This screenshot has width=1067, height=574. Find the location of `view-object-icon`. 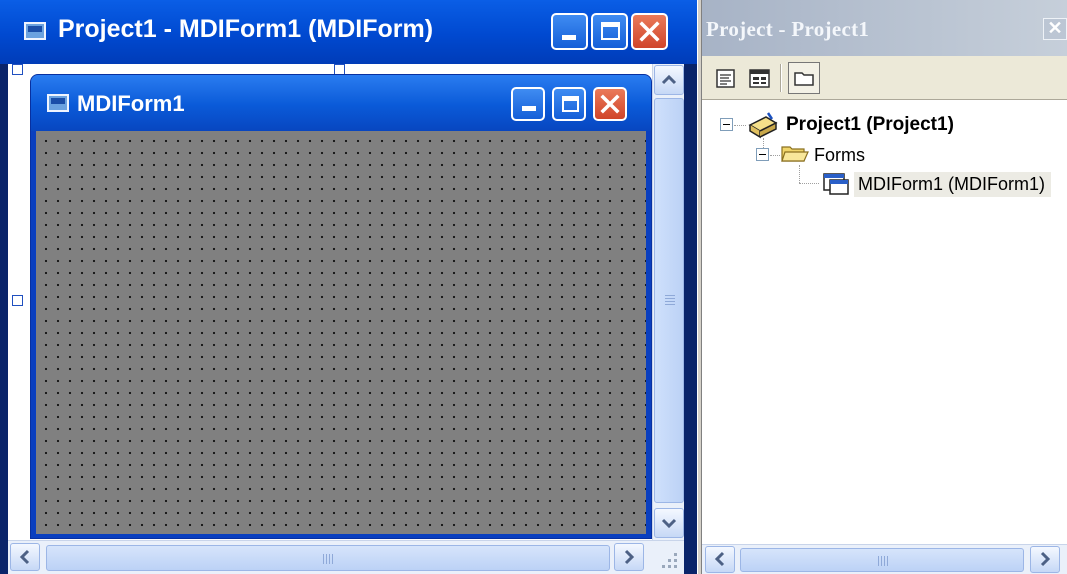

view-object-icon is located at coordinates (759, 78).